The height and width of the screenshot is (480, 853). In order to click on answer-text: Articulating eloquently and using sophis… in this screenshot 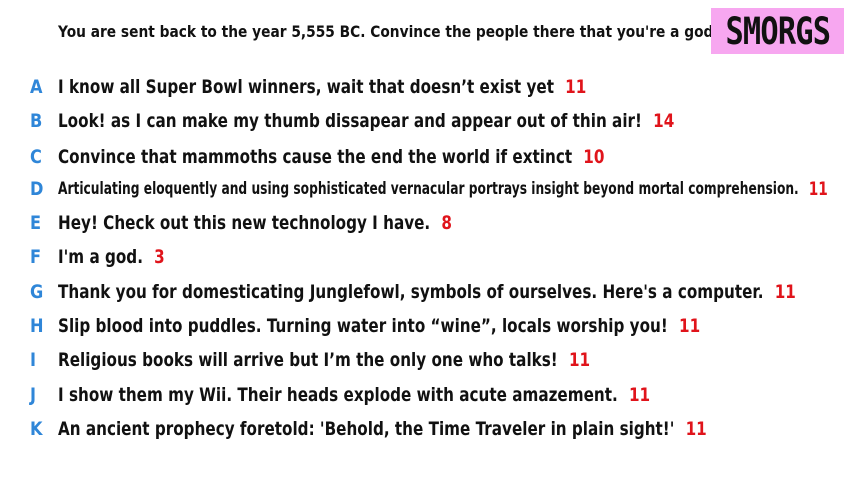, I will do `click(428, 189)`.